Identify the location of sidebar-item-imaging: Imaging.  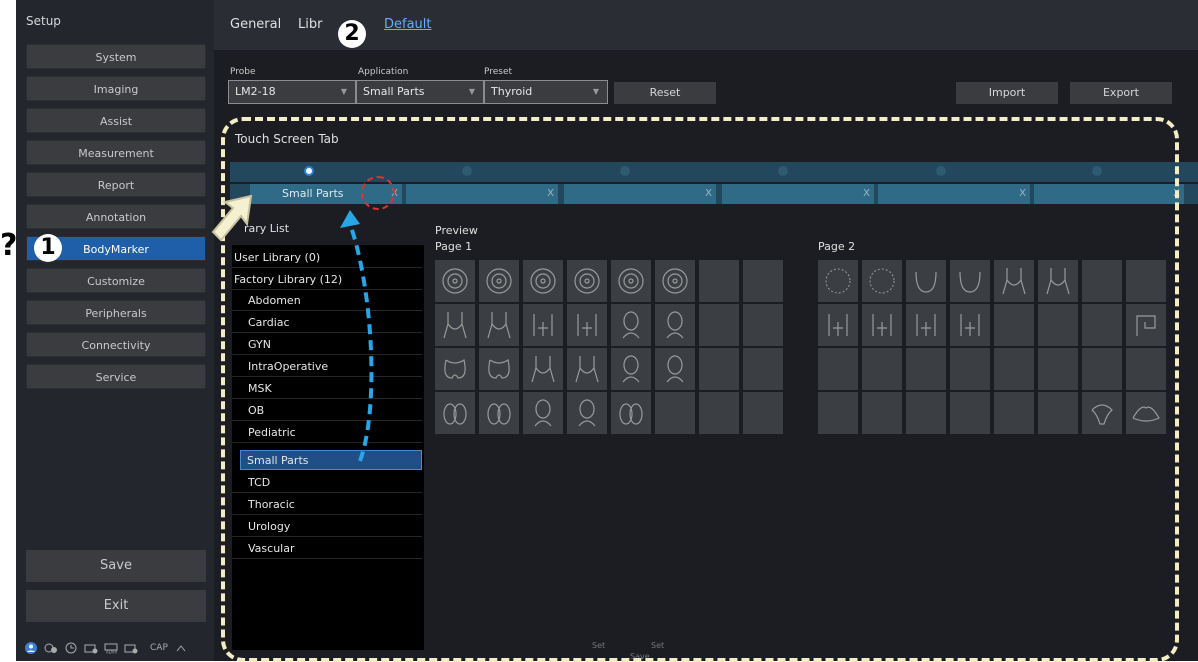
(116, 88).